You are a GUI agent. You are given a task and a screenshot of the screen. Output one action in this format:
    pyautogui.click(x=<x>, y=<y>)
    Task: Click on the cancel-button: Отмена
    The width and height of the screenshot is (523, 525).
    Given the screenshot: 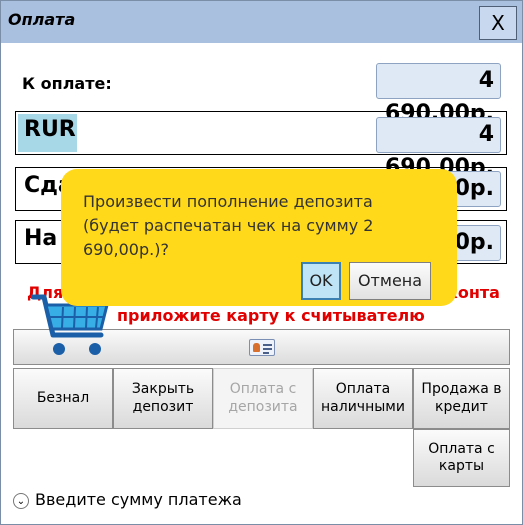 What is the action you would take?
    pyautogui.click(x=390, y=281)
    